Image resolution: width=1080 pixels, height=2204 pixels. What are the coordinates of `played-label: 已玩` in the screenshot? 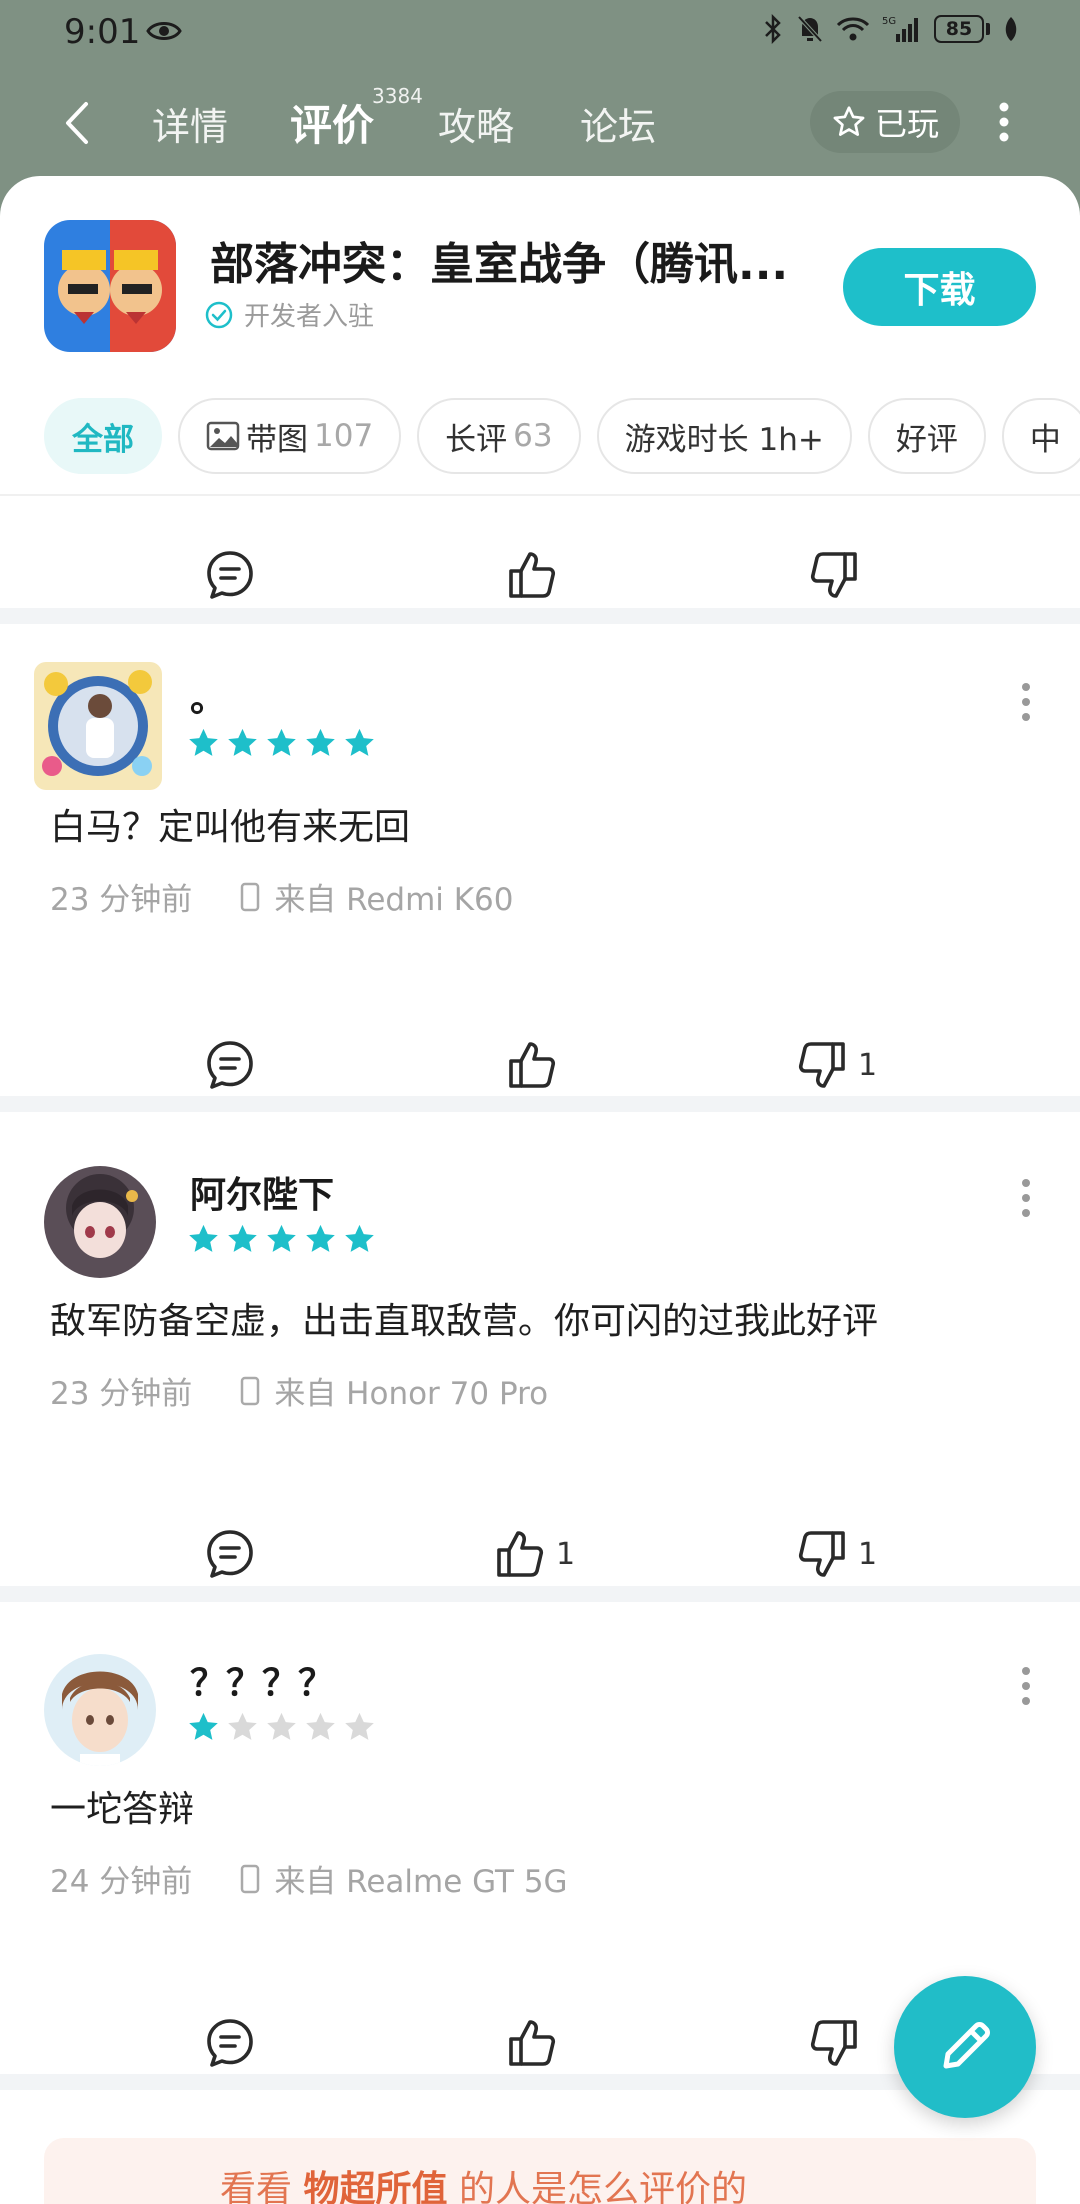 It's located at (906, 124).